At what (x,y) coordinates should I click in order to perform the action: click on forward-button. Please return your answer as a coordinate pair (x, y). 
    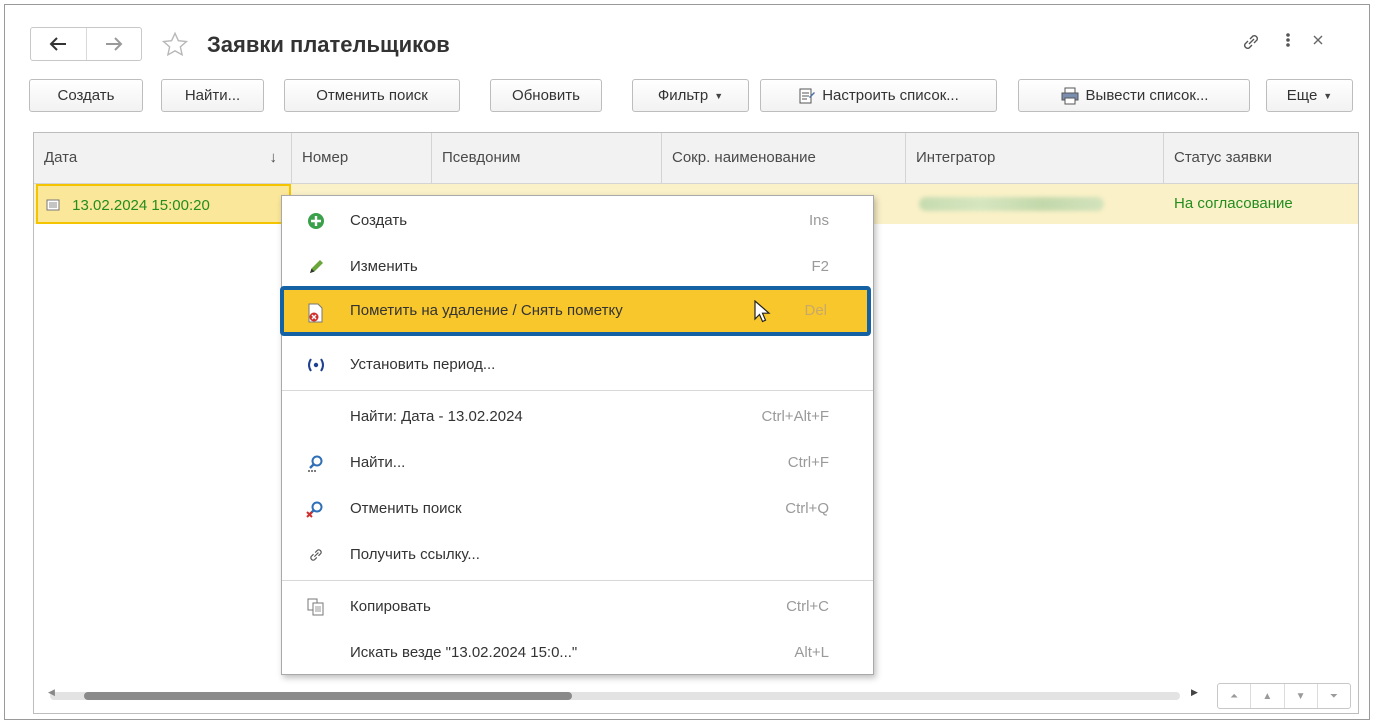
    Looking at the image, I should click on (113, 44).